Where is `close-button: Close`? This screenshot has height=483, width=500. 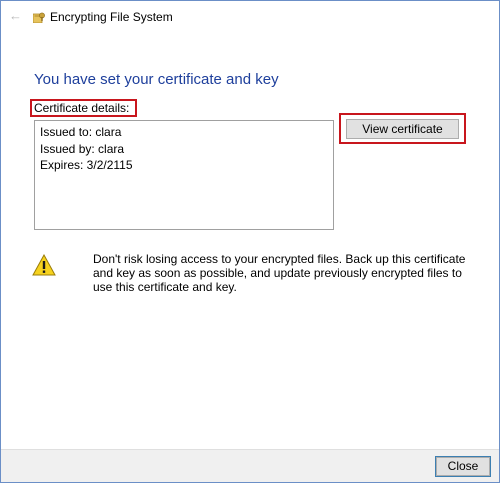
close-button: Close is located at coordinates (463, 466).